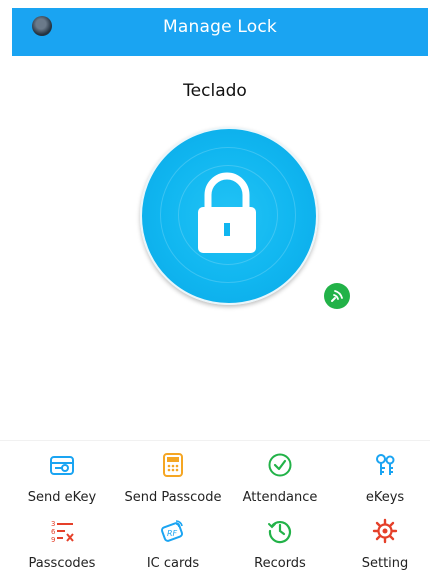 The height and width of the screenshot is (574, 430). Describe the element at coordinates (215, 91) in the screenshot. I see `lock-name: Teclado` at that location.